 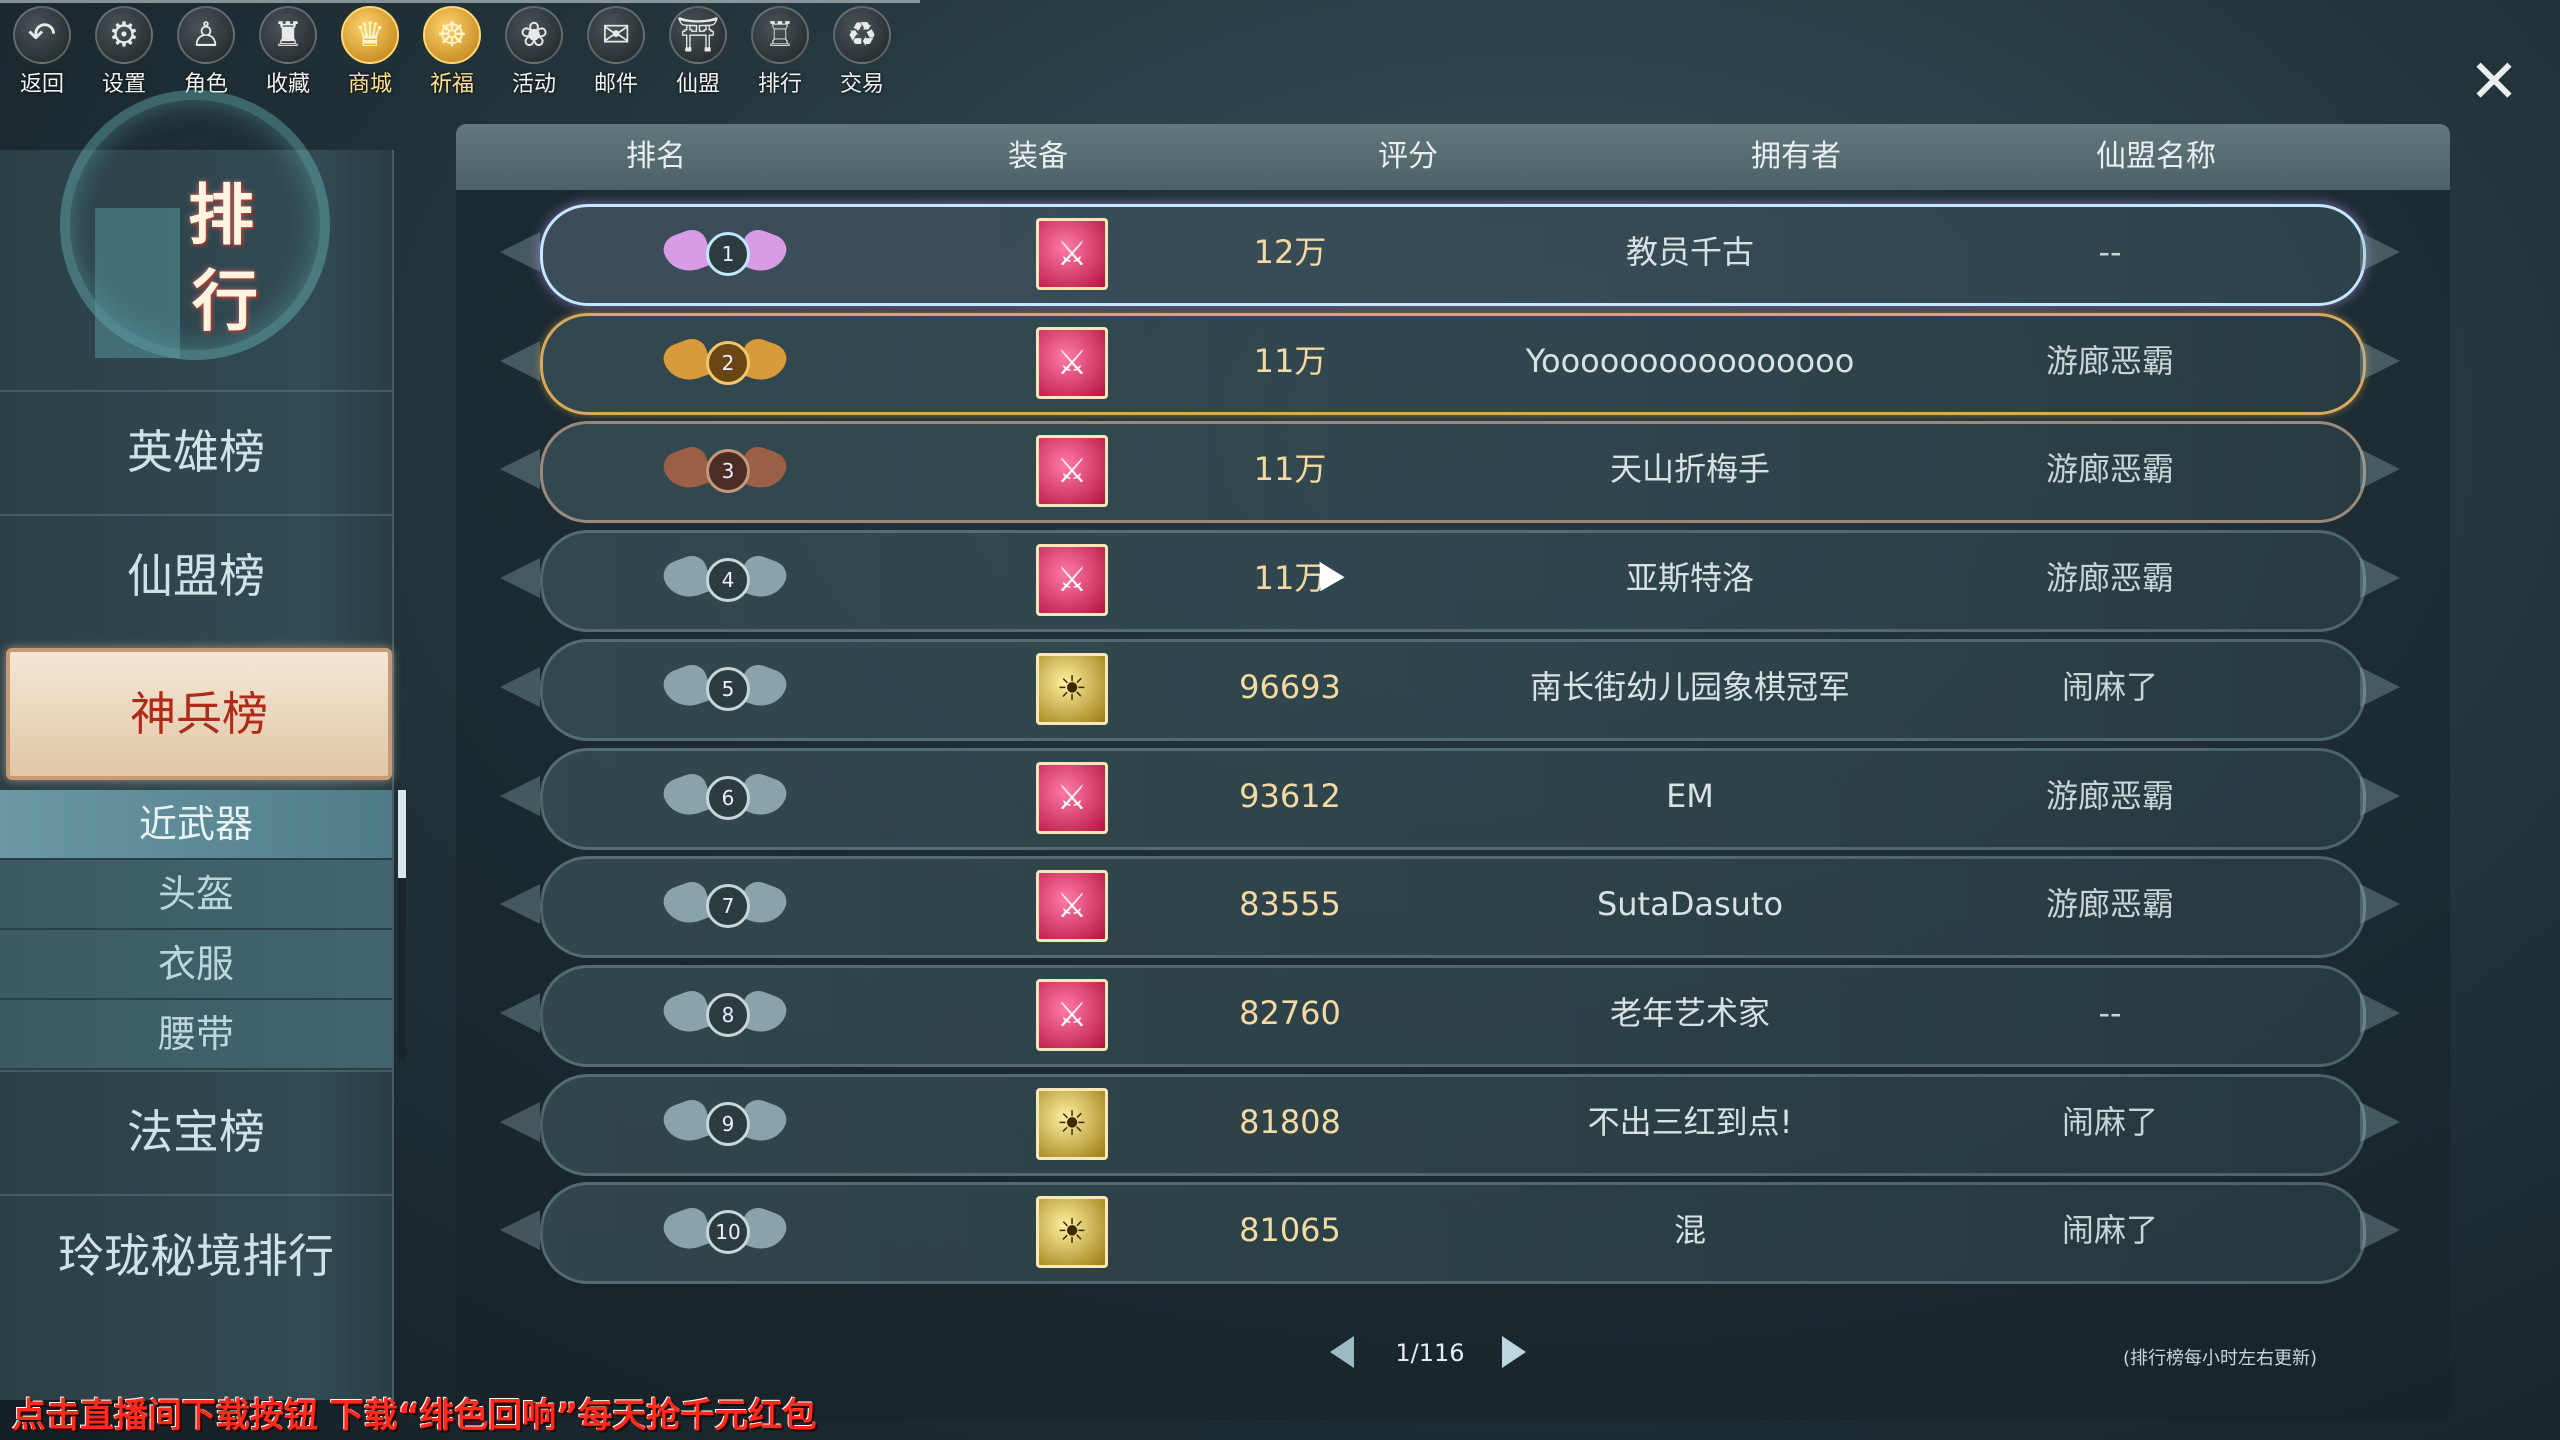 What do you see at coordinates (780, 35) in the screenshot?
I see `ranking-icon: ♖` at bounding box center [780, 35].